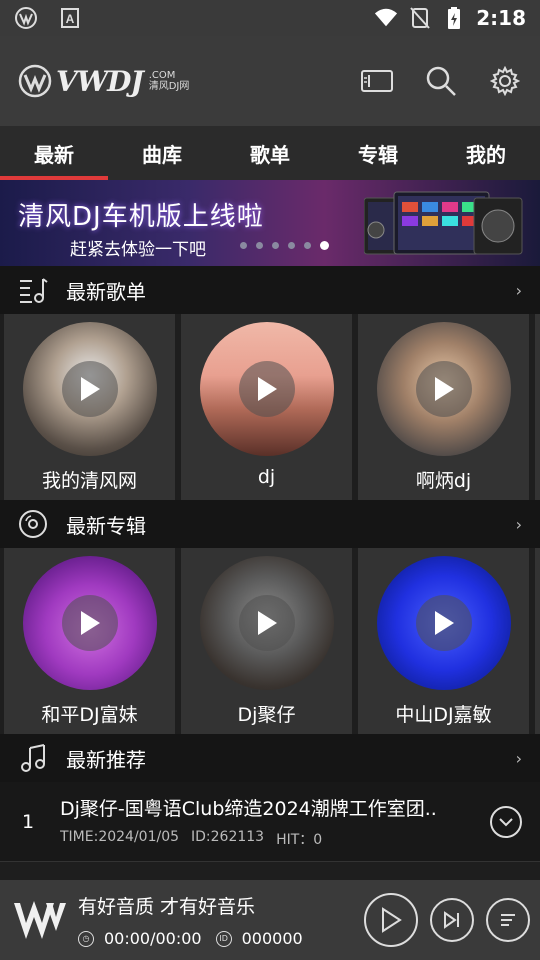  I want to click on tab-playlists: 歌单, so click(270, 153).